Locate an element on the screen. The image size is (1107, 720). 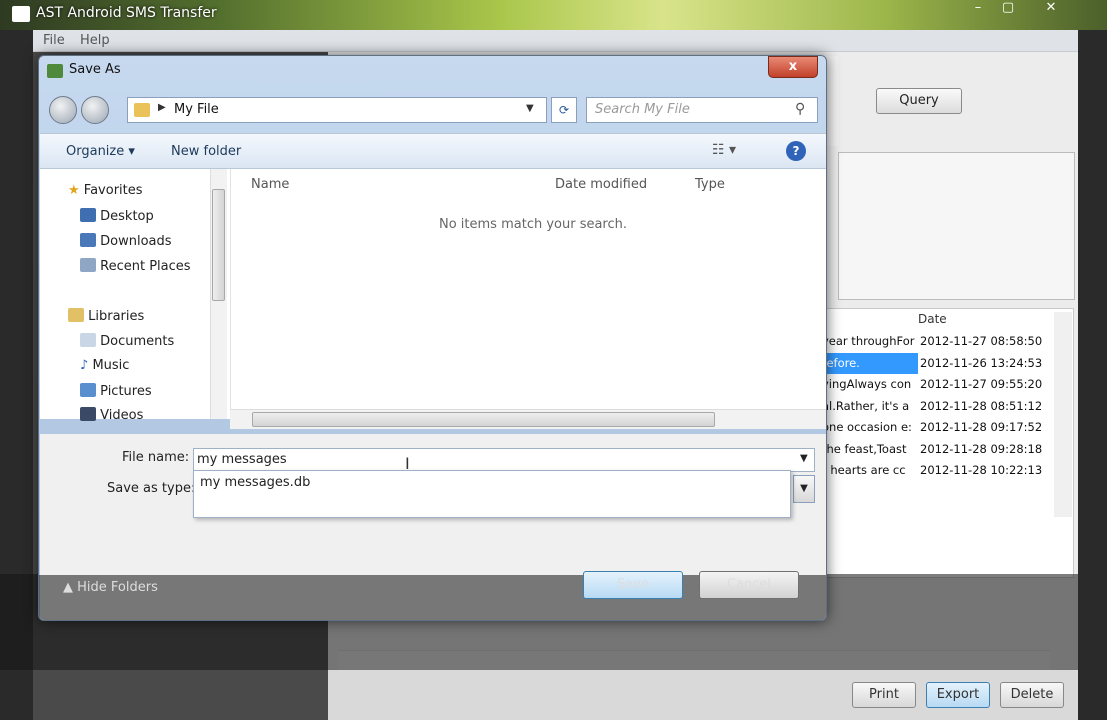
nav-favorites: ★ Favorites is located at coordinates (105, 190).